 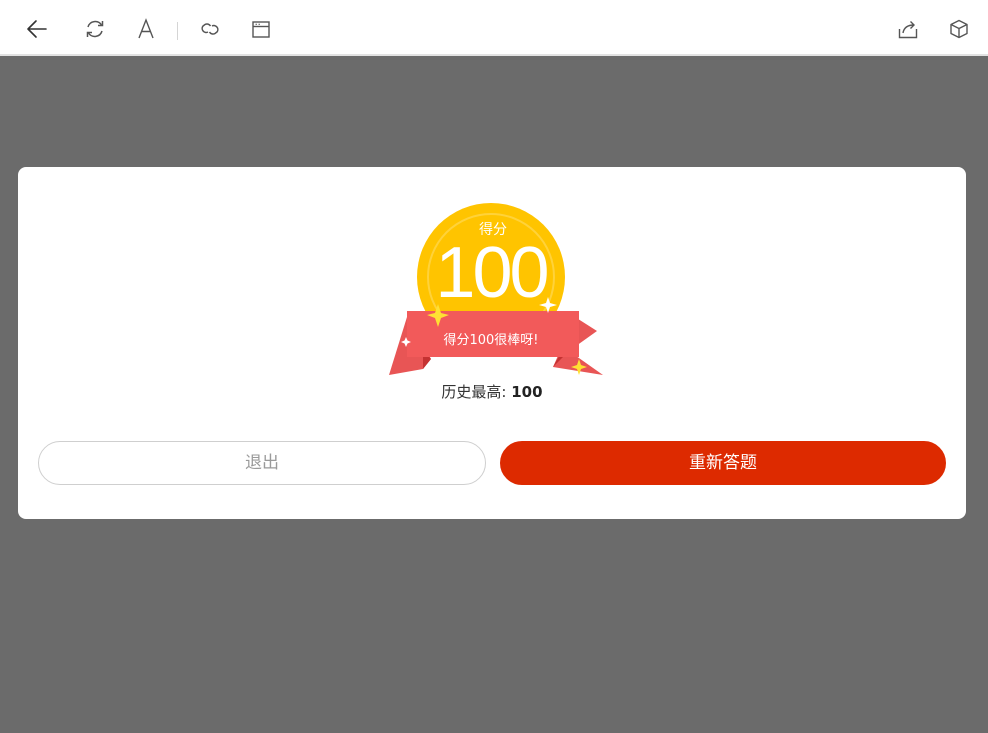 What do you see at coordinates (210, 29) in the screenshot?
I see `link-icon` at bounding box center [210, 29].